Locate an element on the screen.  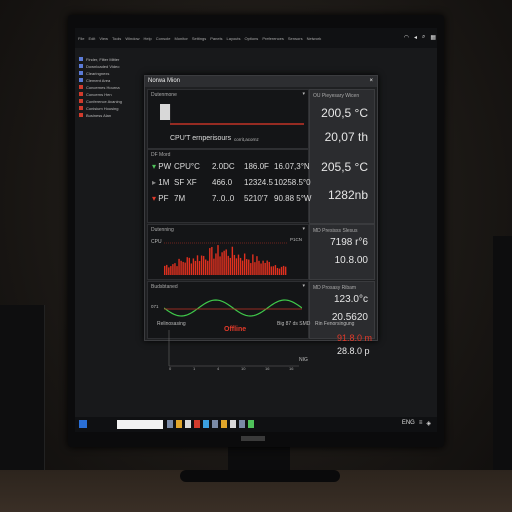
lower-tag: NIG is located at coordinates (303, 360).